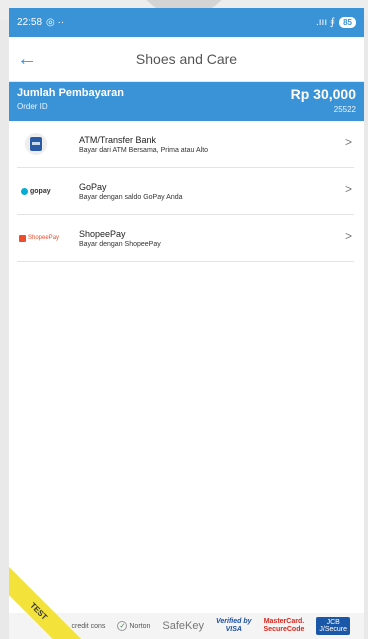  What do you see at coordinates (102, 233) in the screenshot?
I see `method-name: ShopeePay` at bounding box center [102, 233].